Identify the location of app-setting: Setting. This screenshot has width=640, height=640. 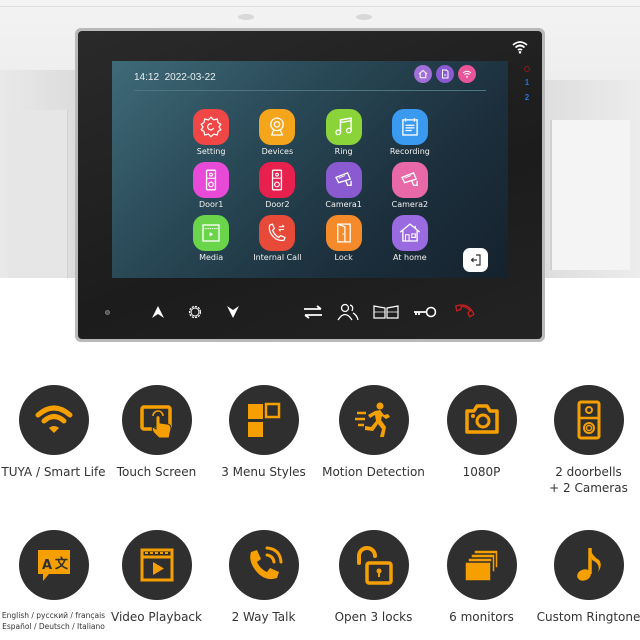
(211, 134).